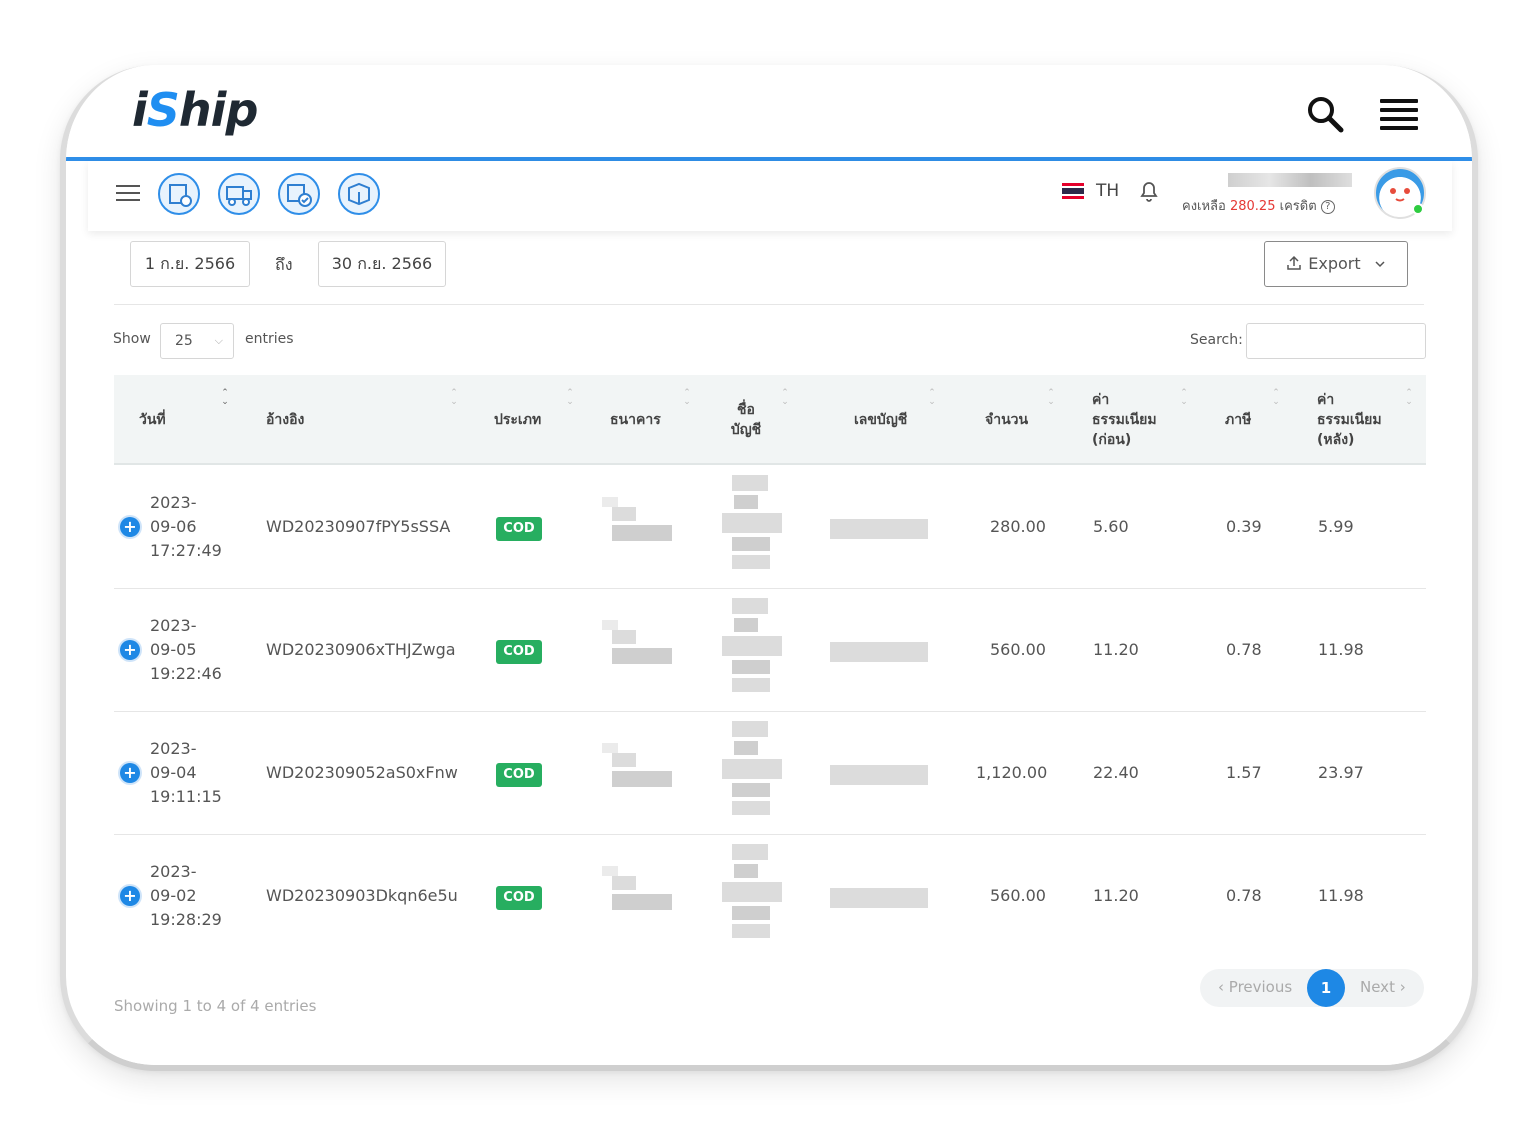 This screenshot has height=1137, width=1536. I want to click on column-account-number: เลขบัญชี, so click(894, 420).